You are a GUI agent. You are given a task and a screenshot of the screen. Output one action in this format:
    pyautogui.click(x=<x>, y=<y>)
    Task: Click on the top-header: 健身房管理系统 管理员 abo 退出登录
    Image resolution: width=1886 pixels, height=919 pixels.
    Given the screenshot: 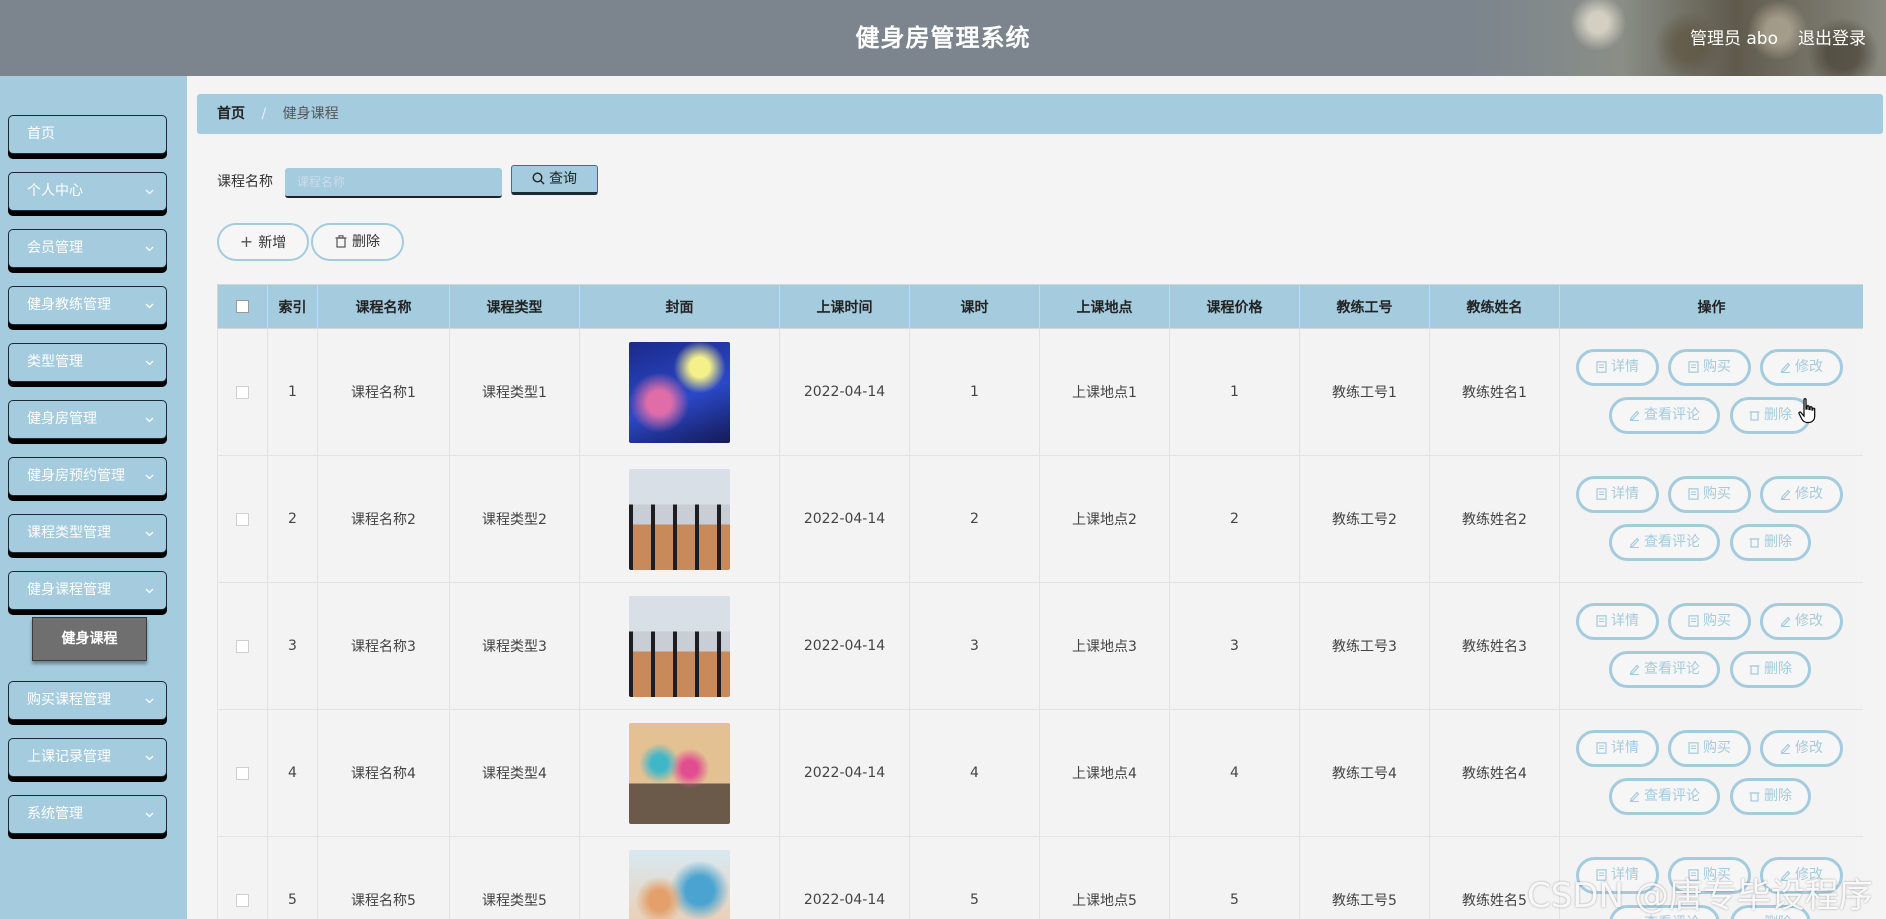 What is the action you would take?
    pyautogui.click(x=943, y=38)
    